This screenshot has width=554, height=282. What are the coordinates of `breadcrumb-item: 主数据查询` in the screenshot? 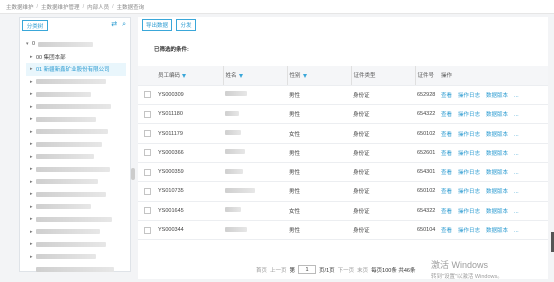 It's located at (131, 7).